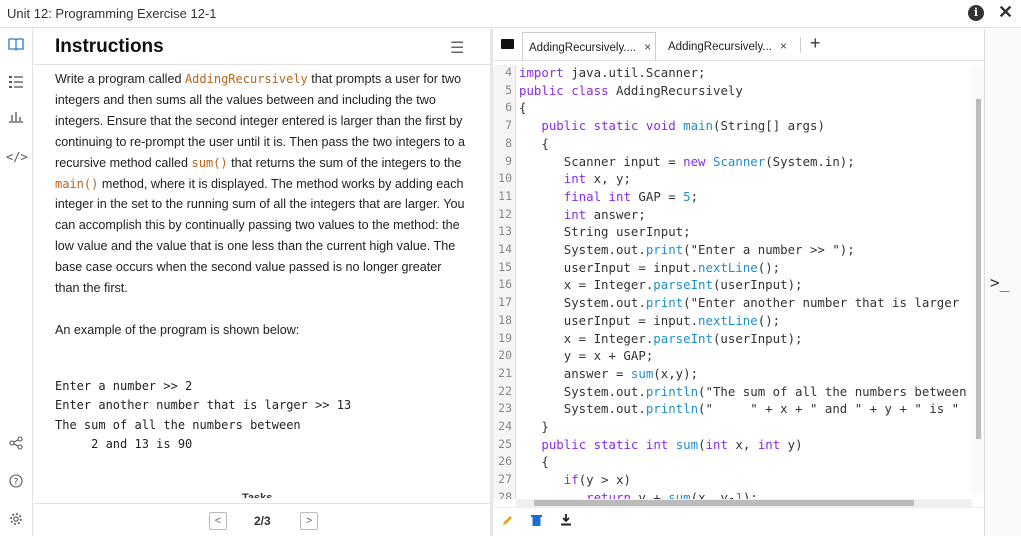 The image size is (1021, 536). What do you see at coordinates (566, 521) in the screenshot?
I see `download-icon` at bounding box center [566, 521].